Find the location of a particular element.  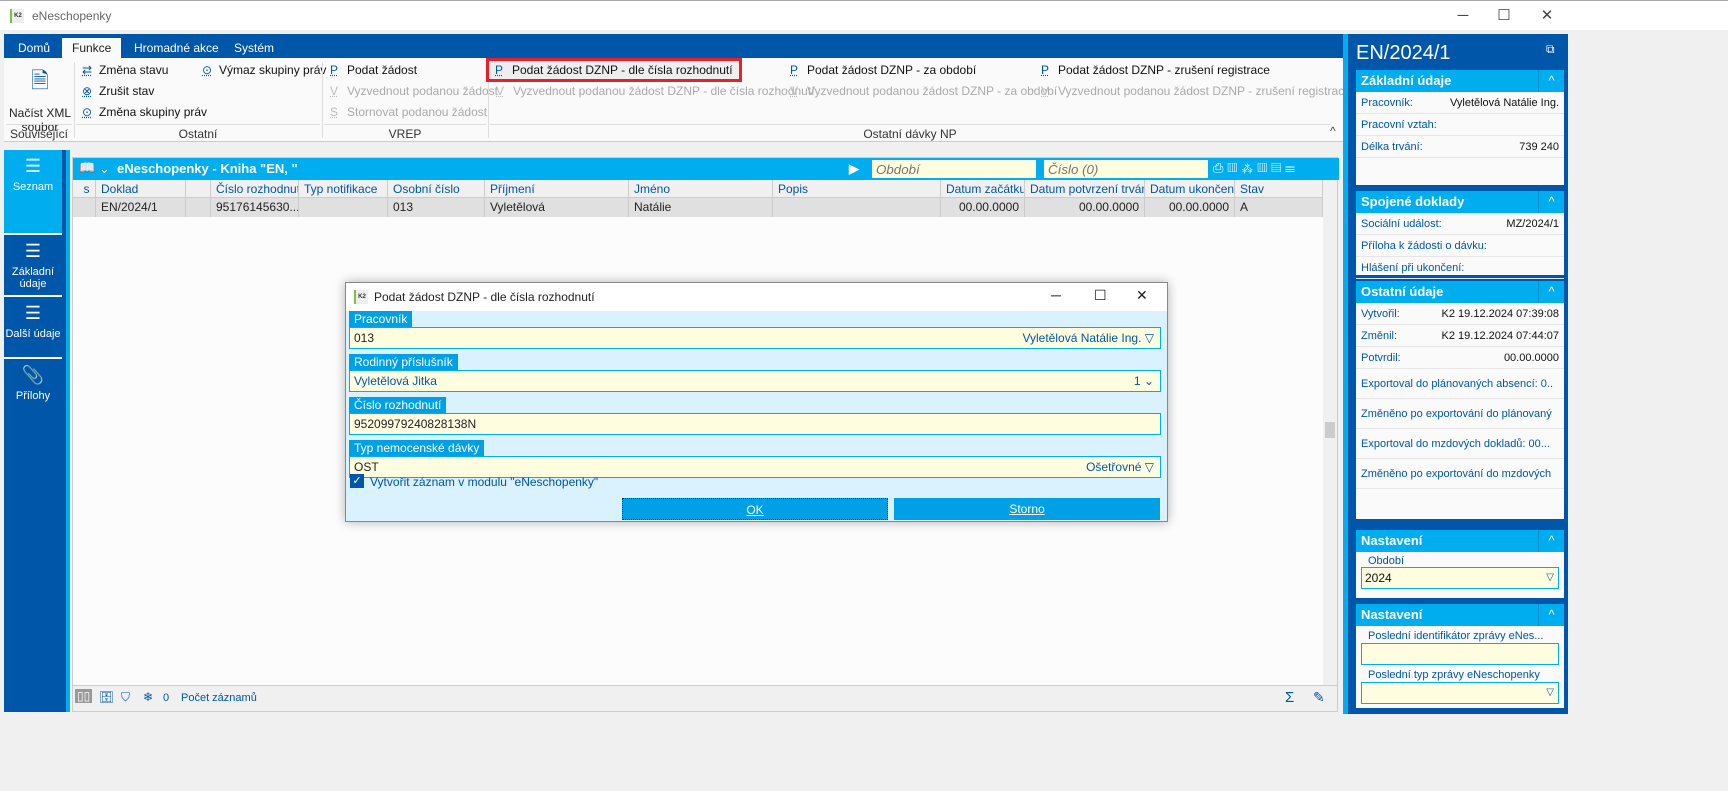

book-icon: 📖 is located at coordinates (87, 168).